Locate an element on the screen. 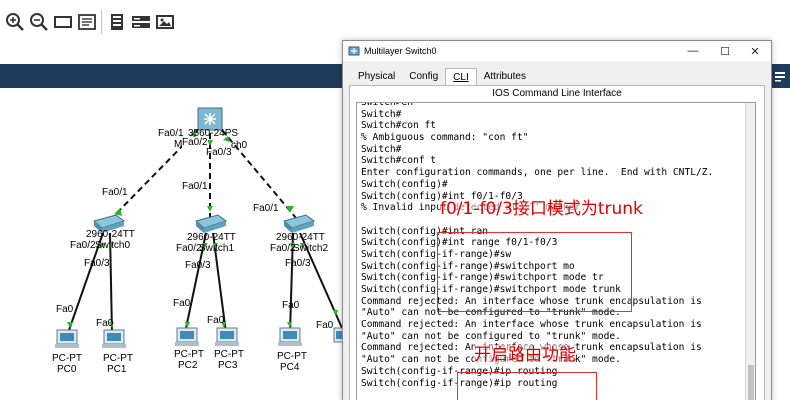 The image size is (790, 400). console-line: Switch(config)# is located at coordinates (404, 184).